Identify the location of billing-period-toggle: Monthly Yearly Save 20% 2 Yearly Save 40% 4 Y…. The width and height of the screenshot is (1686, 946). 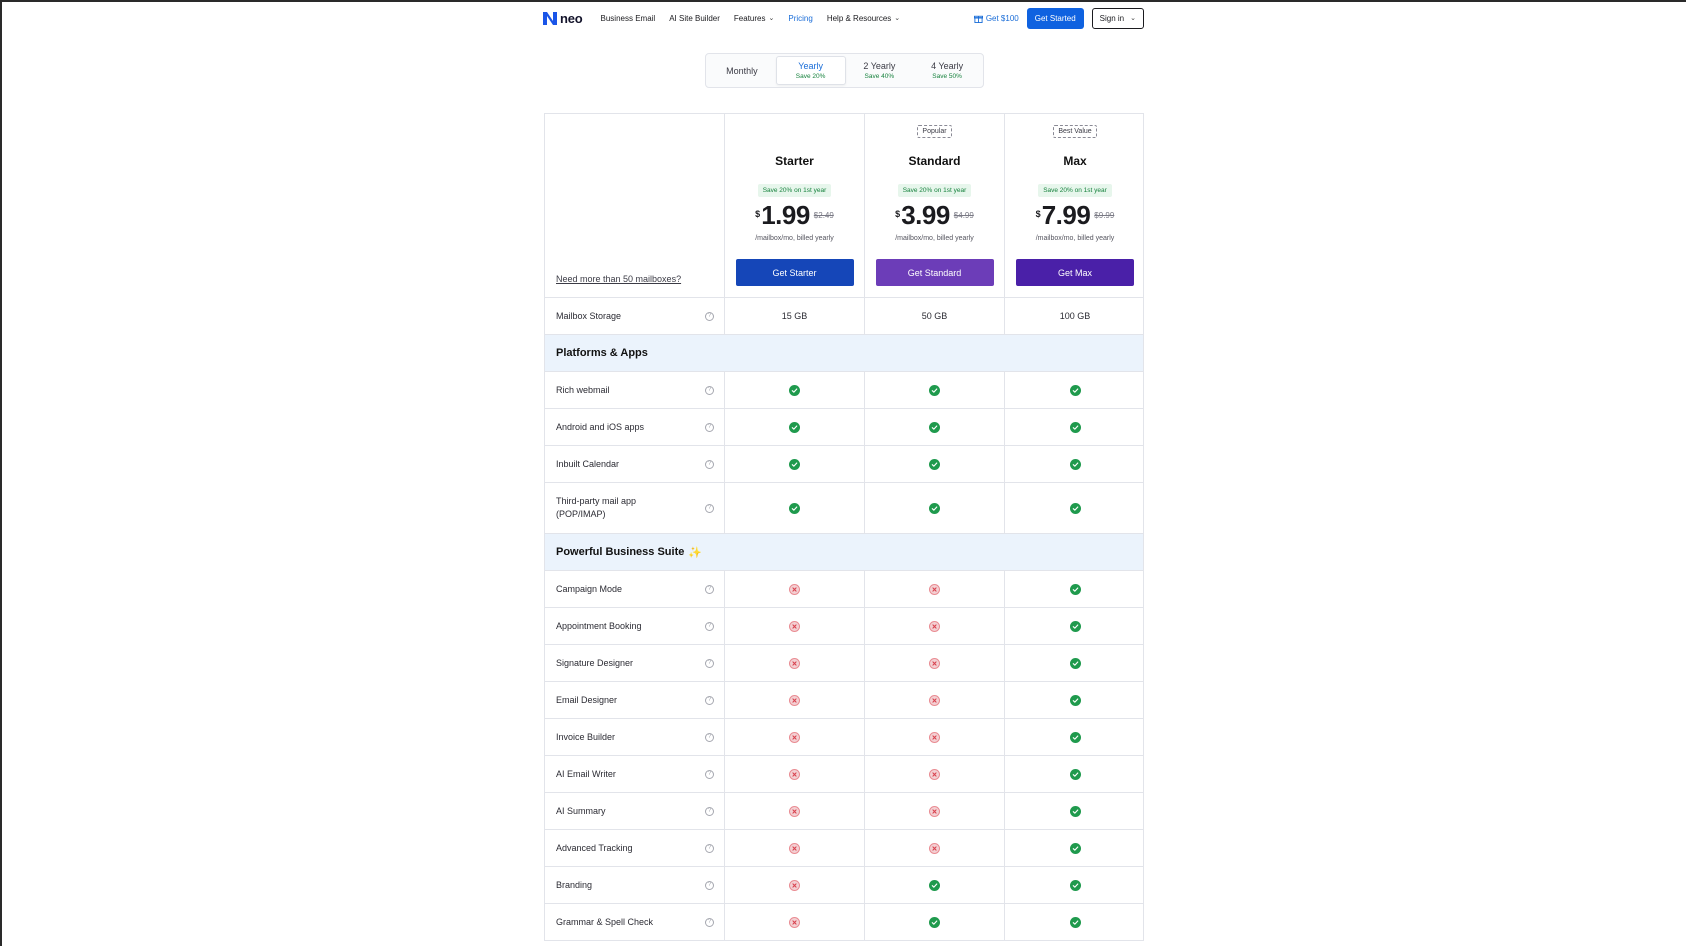
(844, 70).